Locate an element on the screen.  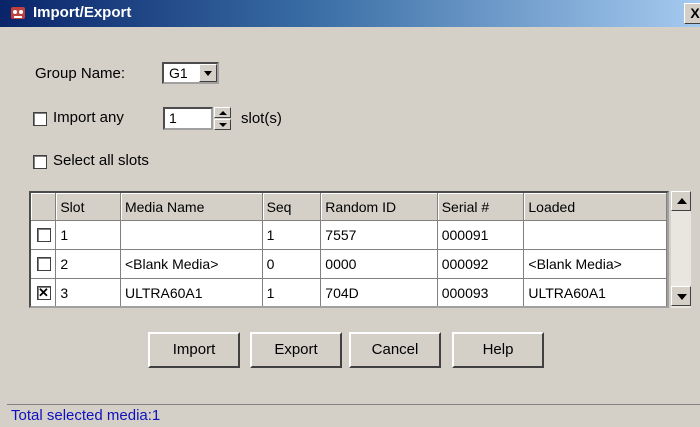
cell-random-id: 704D is located at coordinates (379, 292).